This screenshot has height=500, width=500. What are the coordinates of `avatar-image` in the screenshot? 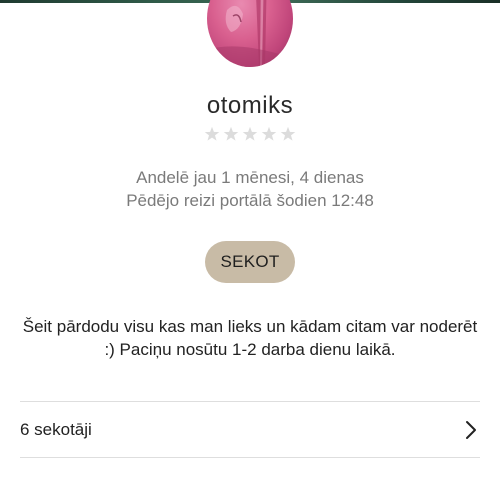 It's located at (250, 33).